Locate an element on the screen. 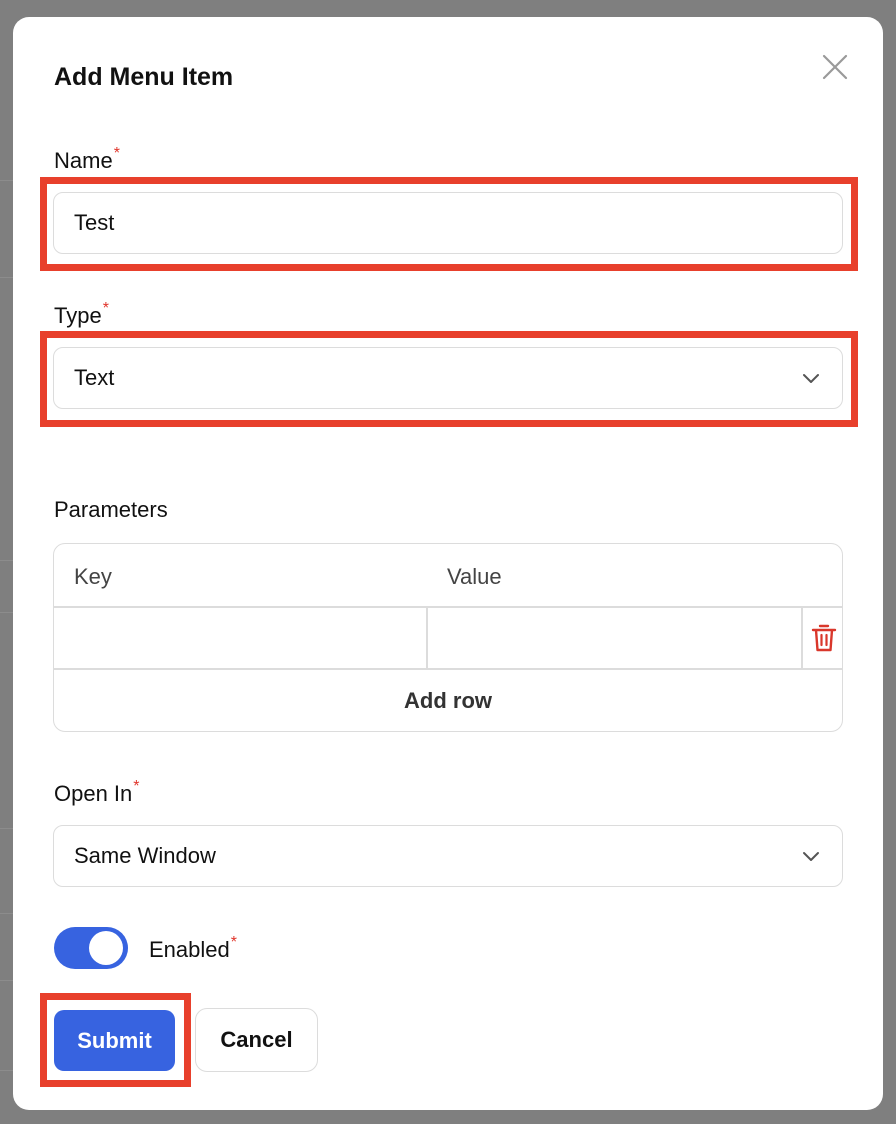 The width and height of the screenshot is (896, 1124). name-label-text: Name is located at coordinates (83, 160).